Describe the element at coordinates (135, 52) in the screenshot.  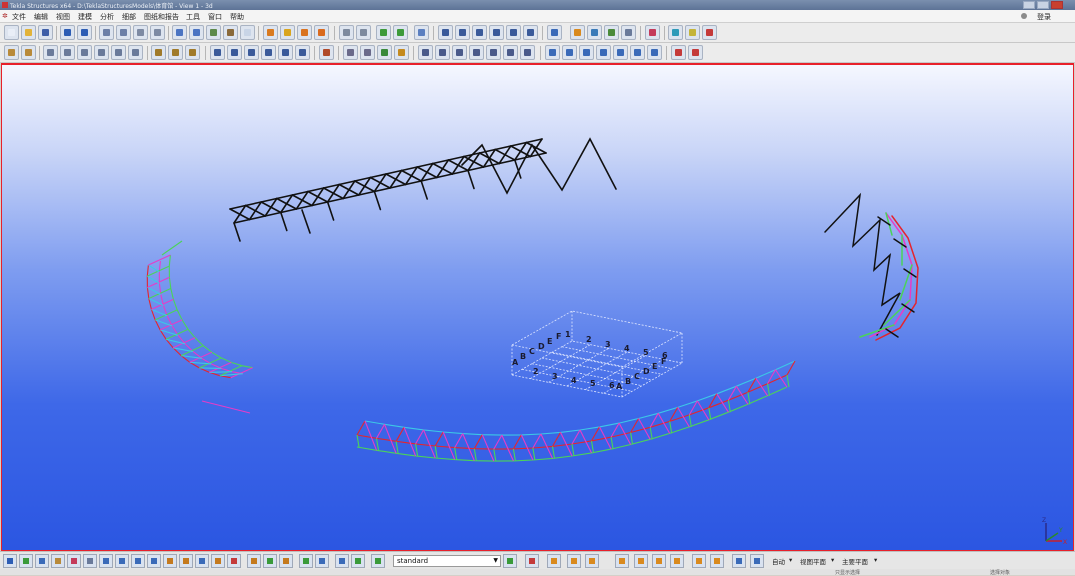
I see `folded-plate-icon` at that location.